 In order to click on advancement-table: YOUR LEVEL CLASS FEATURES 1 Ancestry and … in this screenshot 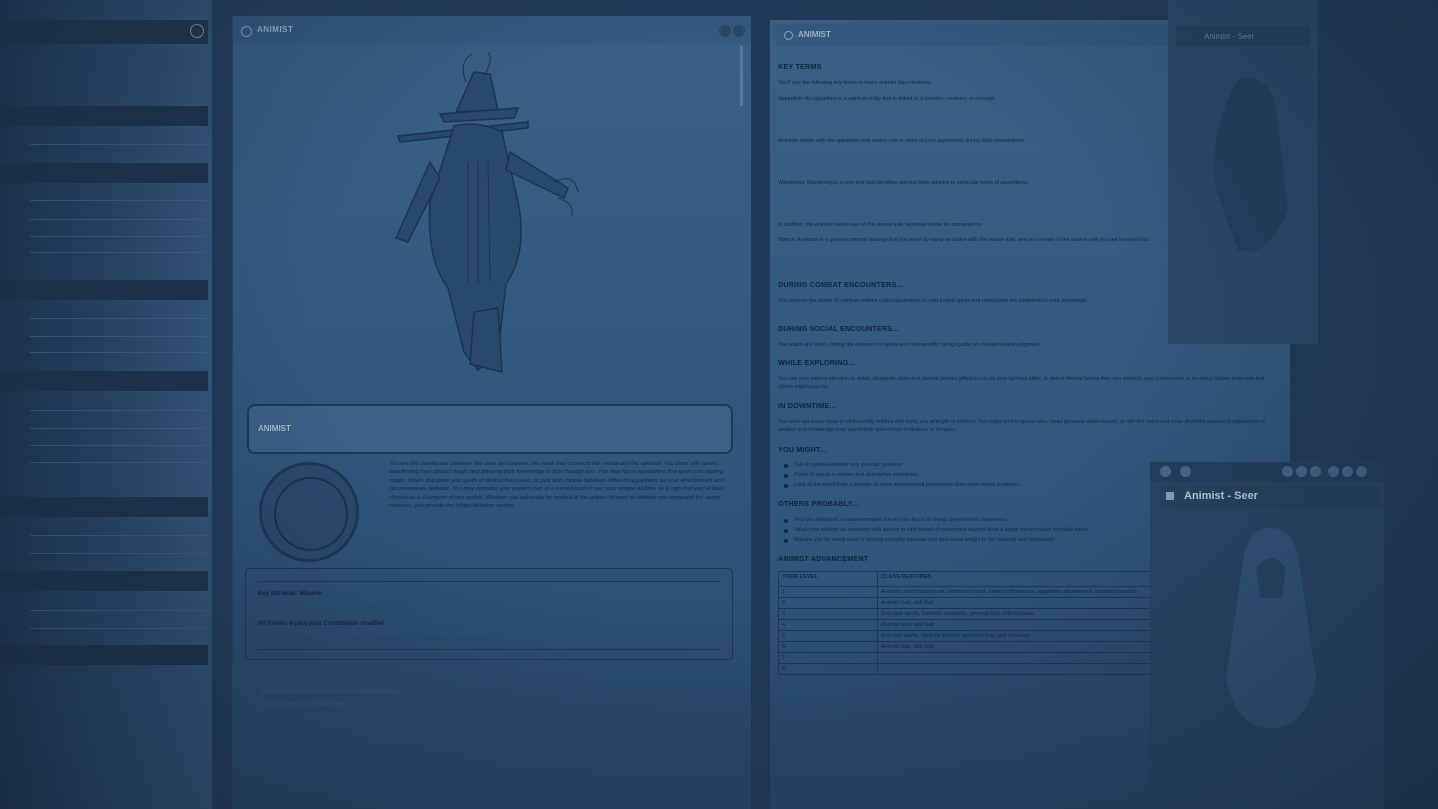, I will do `click(968, 623)`.